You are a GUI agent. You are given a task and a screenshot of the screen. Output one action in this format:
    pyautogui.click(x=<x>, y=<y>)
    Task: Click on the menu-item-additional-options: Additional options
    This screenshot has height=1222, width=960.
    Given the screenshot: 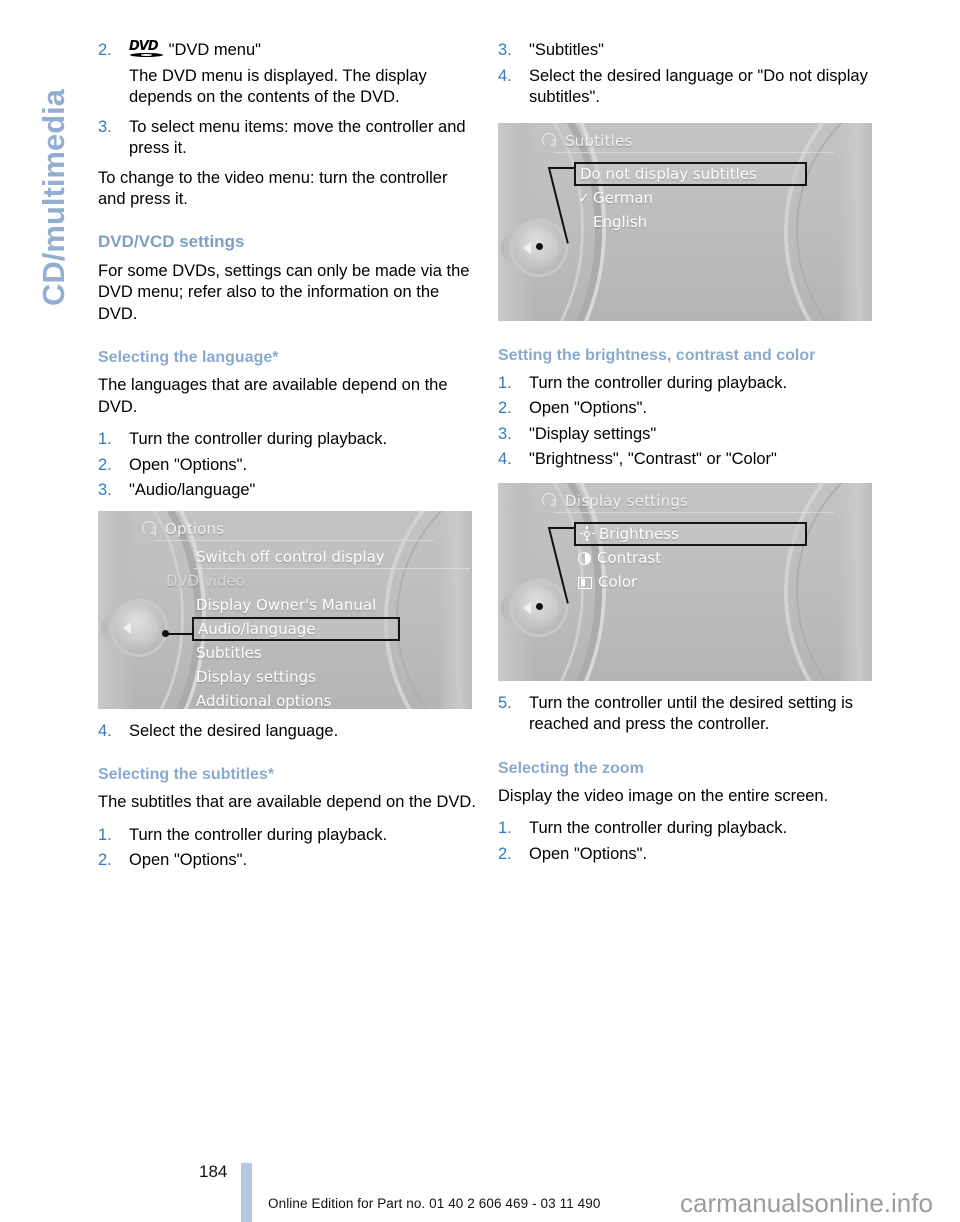 What is the action you would take?
    pyautogui.click(x=311, y=699)
    